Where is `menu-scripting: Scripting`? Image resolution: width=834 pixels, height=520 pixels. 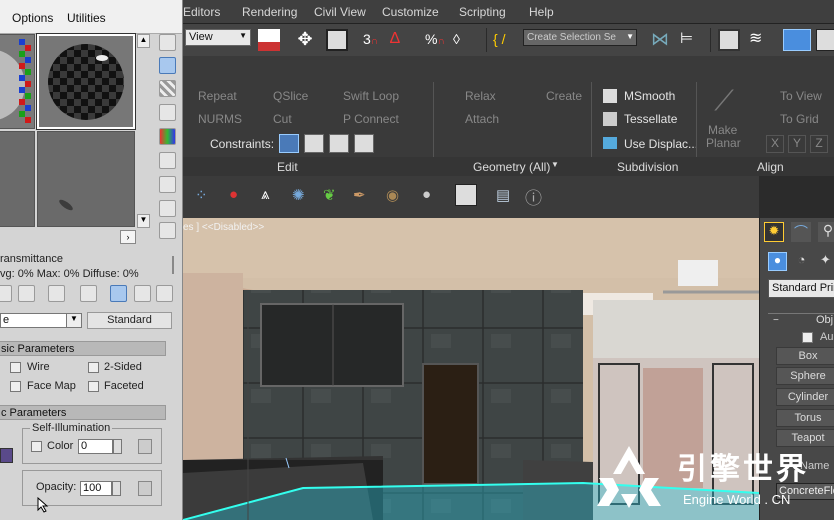 menu-scripting: Scripting is located at coordinates (482, 12).